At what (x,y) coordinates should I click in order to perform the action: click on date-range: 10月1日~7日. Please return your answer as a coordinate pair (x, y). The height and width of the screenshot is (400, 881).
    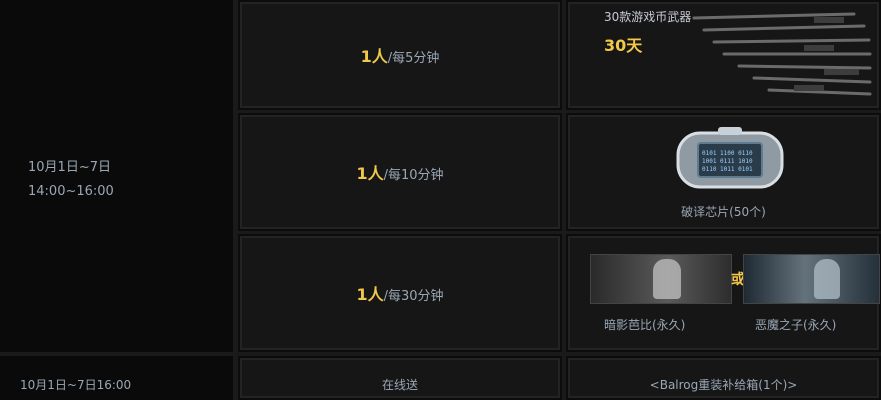
    Looking at the image, I should click on (69, 167).